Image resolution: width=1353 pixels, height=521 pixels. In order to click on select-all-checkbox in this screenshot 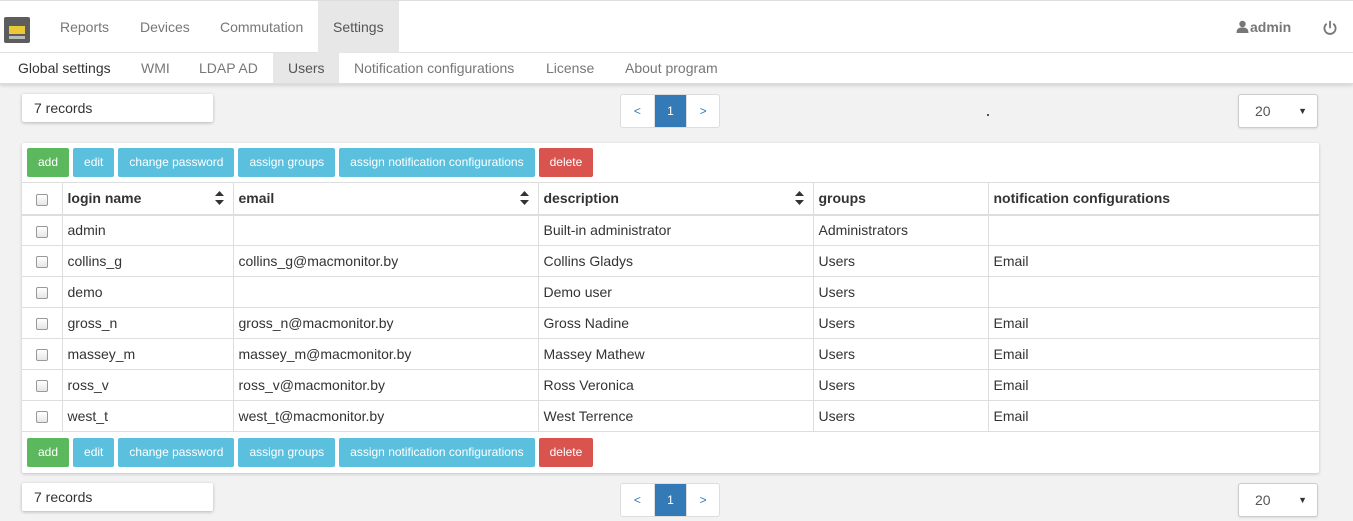, I will do `click(41, 199)`.